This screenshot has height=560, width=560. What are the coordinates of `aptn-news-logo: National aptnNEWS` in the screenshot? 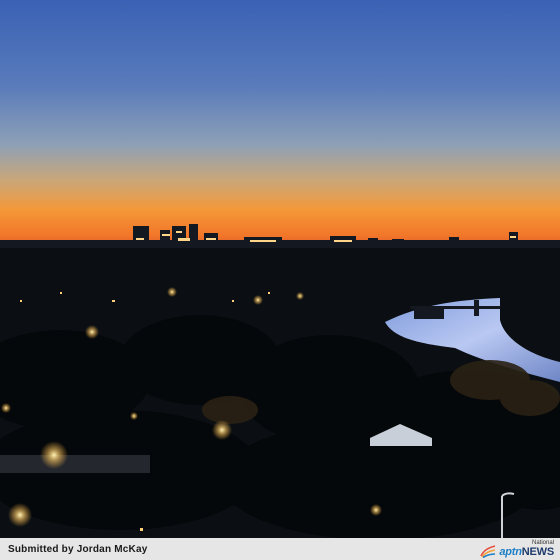 It's located at (517, 549).